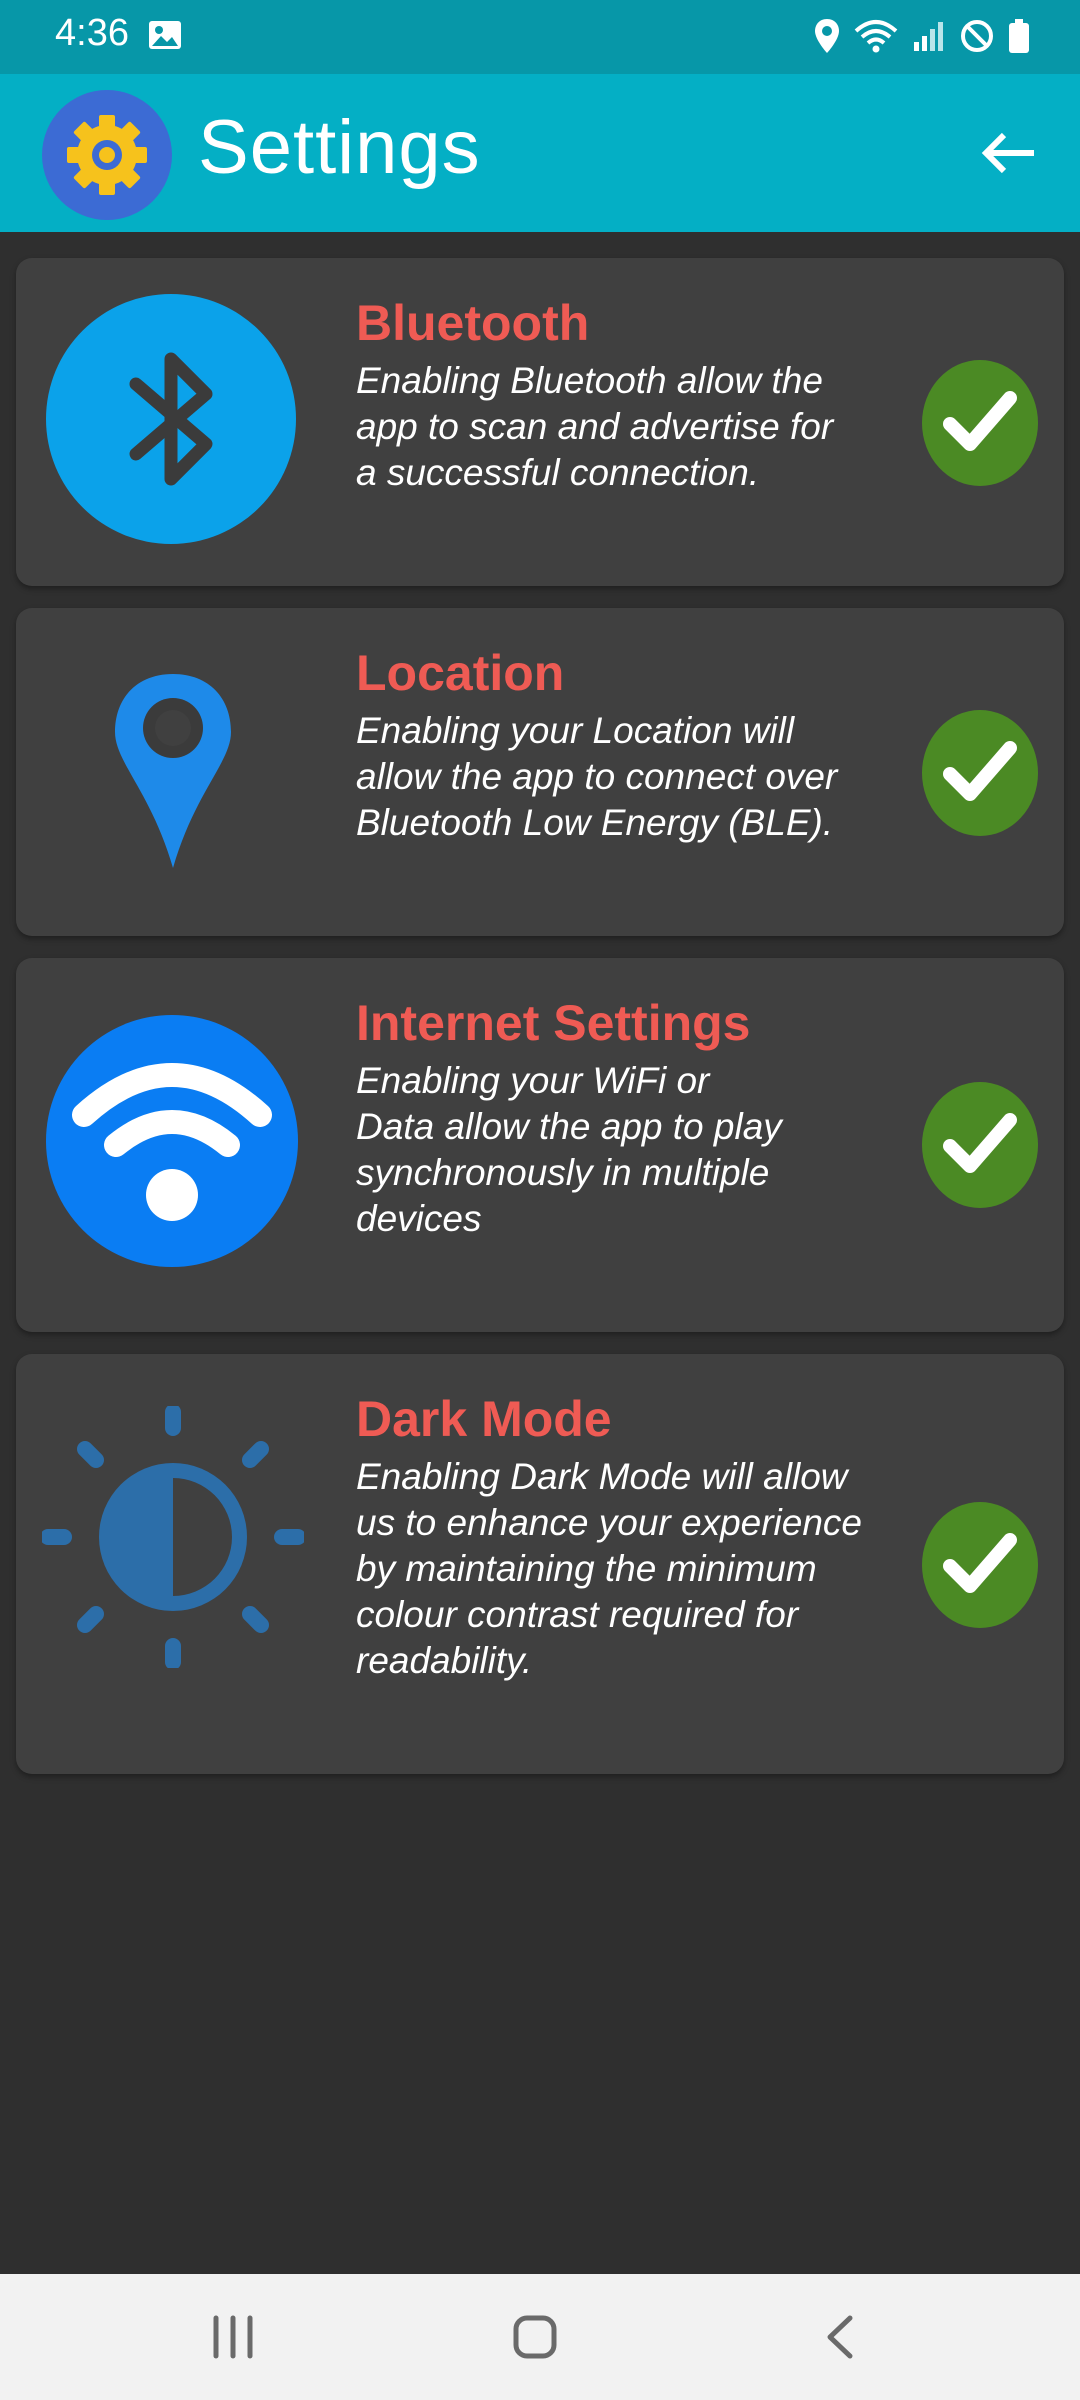 The image size is (1080, 2400). What do you see at coordinates (165, 37) in the screenshot?
I see `gallery-icon` at bounding box center [165, 37].